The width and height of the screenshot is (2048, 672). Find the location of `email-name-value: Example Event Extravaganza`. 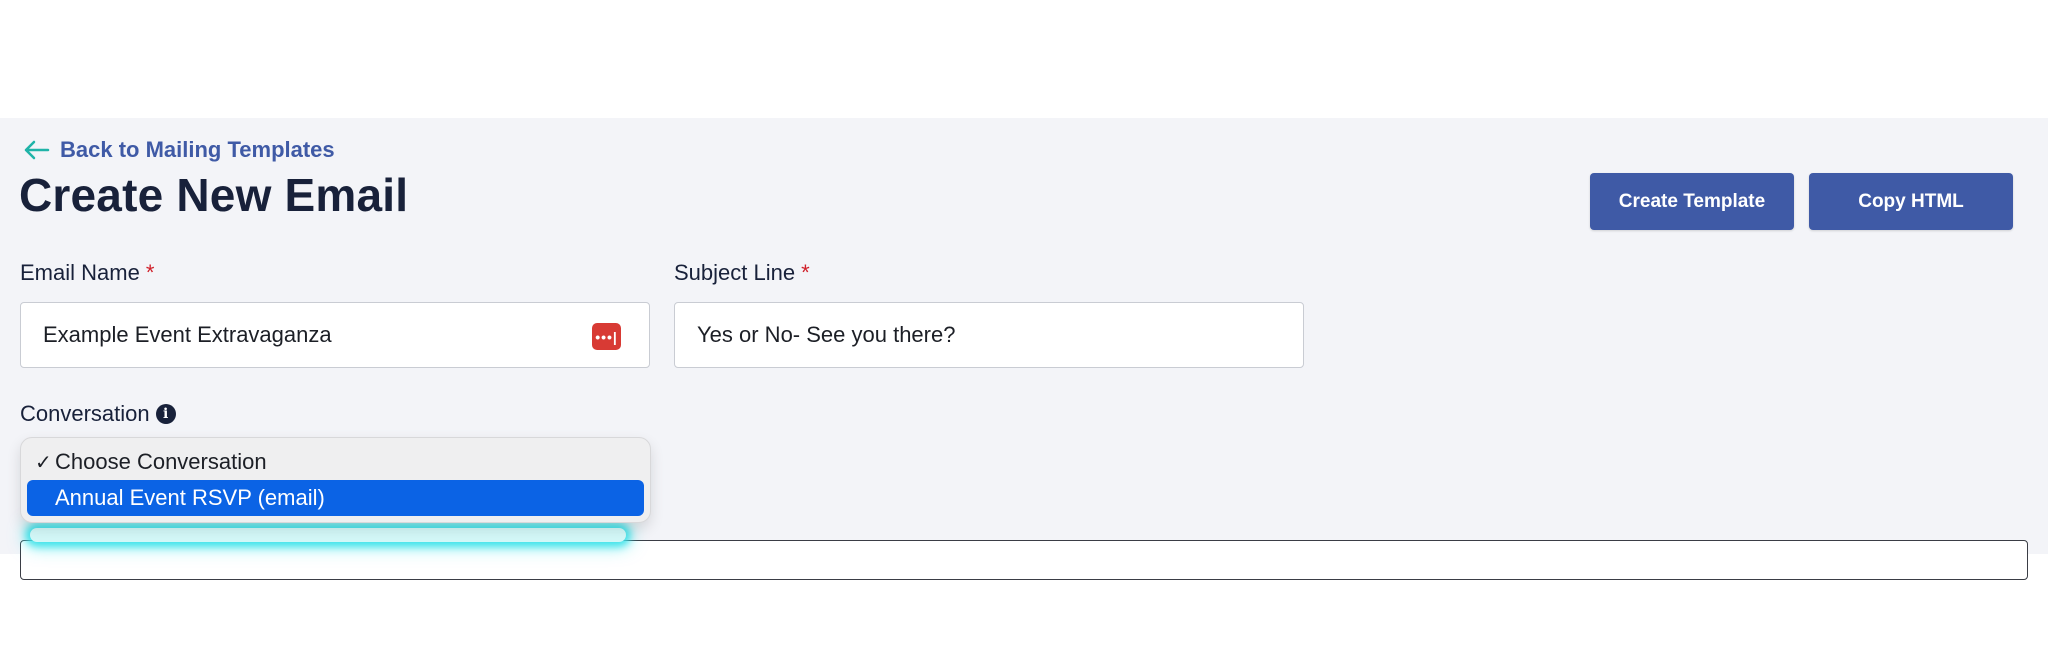

email-name-value: Example Event Extravaganza is located at coordinates (187, 334).